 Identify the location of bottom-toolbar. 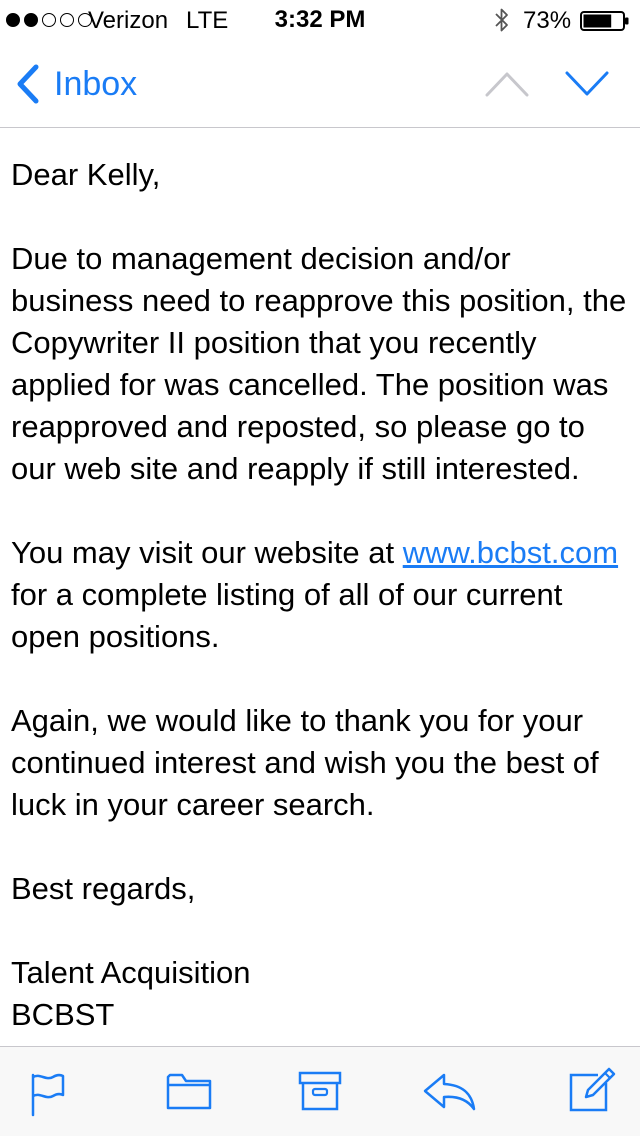
(320, 1091).